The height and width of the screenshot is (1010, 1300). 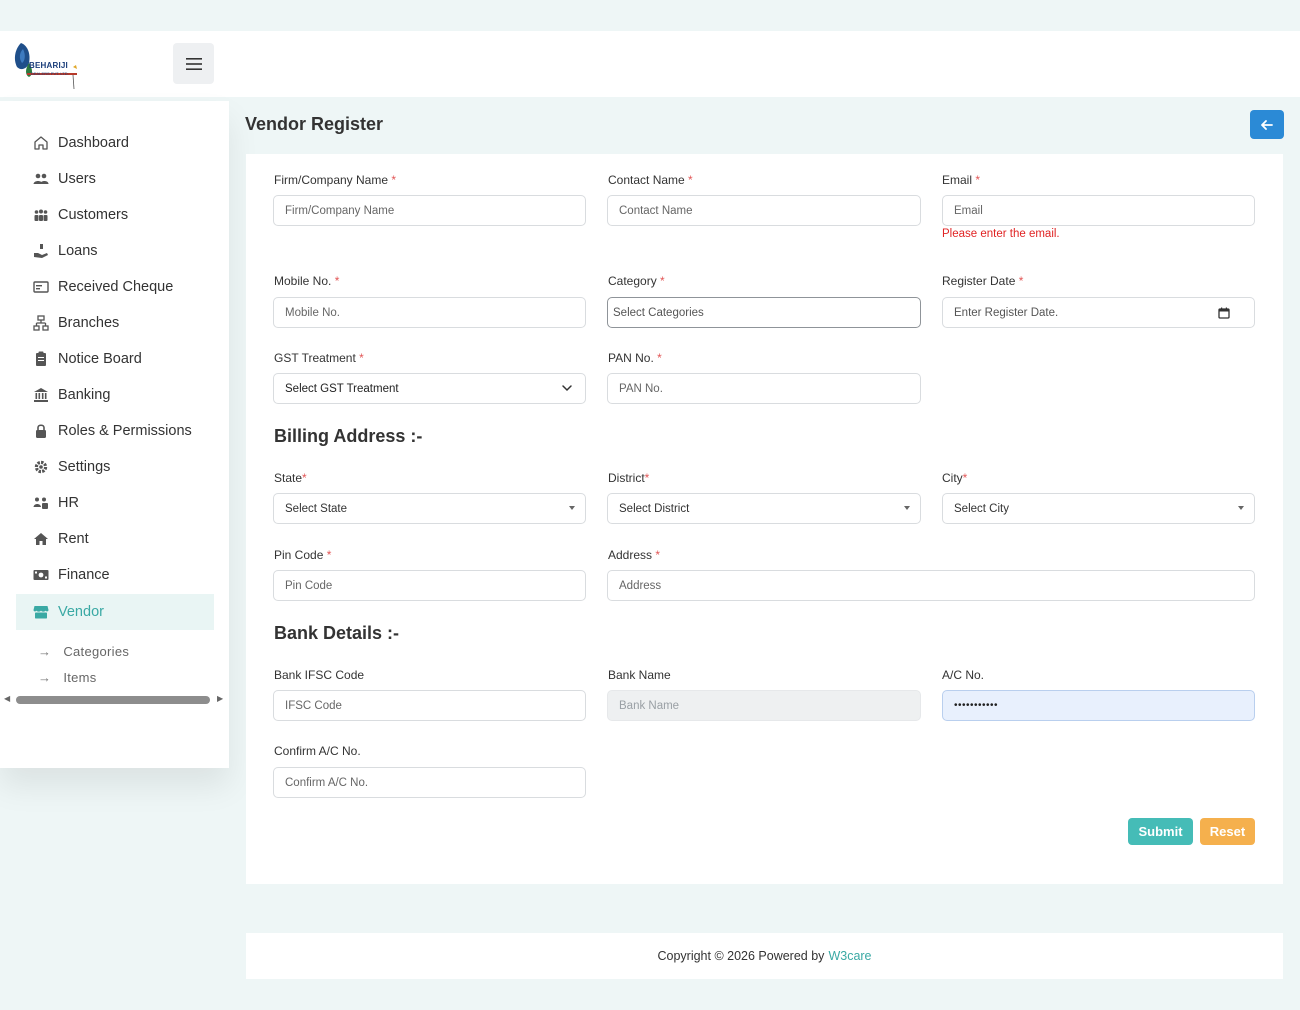 What do you see at coordinates (84, 395) in the screenshot?
I see `sidebar-item-label: Banking` at bounding box center [84, 395].